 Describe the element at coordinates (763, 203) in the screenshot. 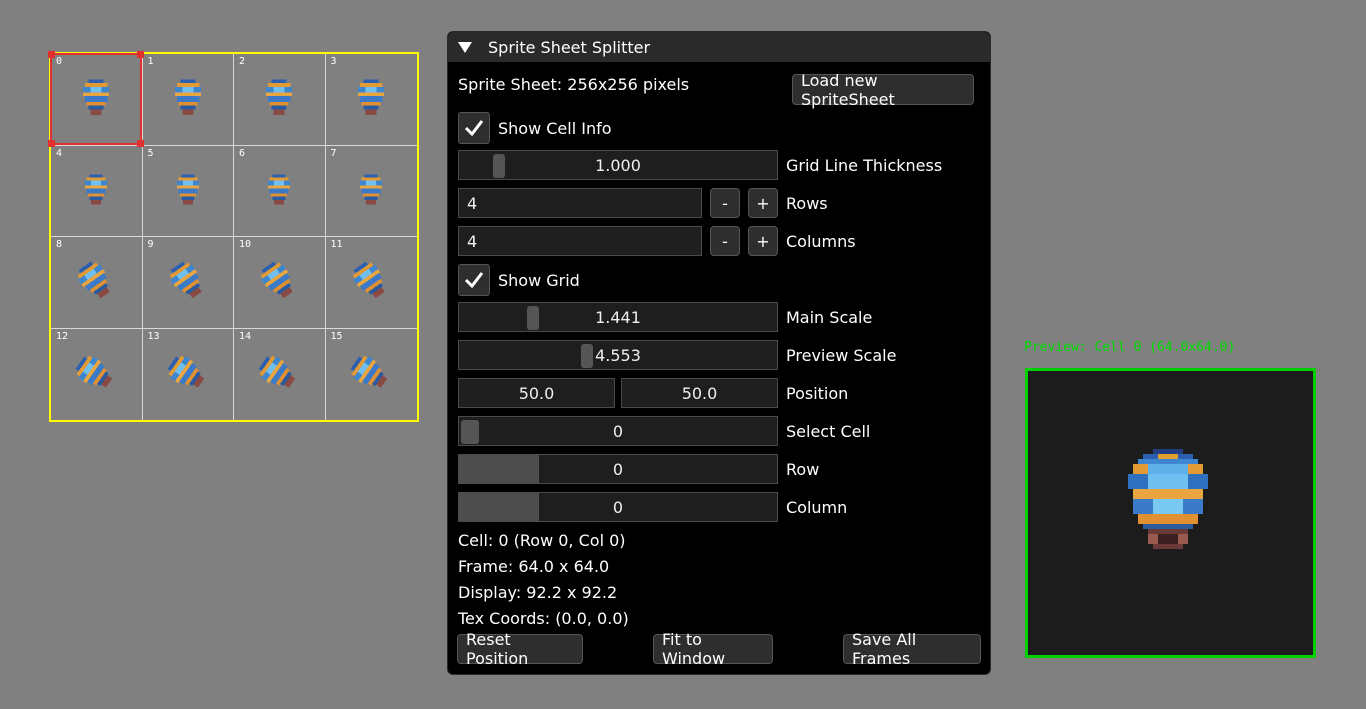

I see `rows-increment-button: +` at that location.